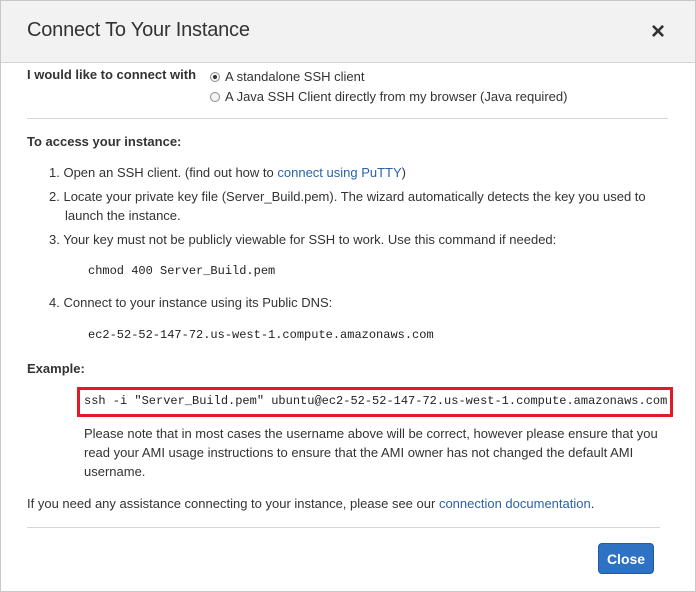 The width and height of the screenshot is (696, 592). I want to click on access-heading: To access your instance:, so click(104, 141).